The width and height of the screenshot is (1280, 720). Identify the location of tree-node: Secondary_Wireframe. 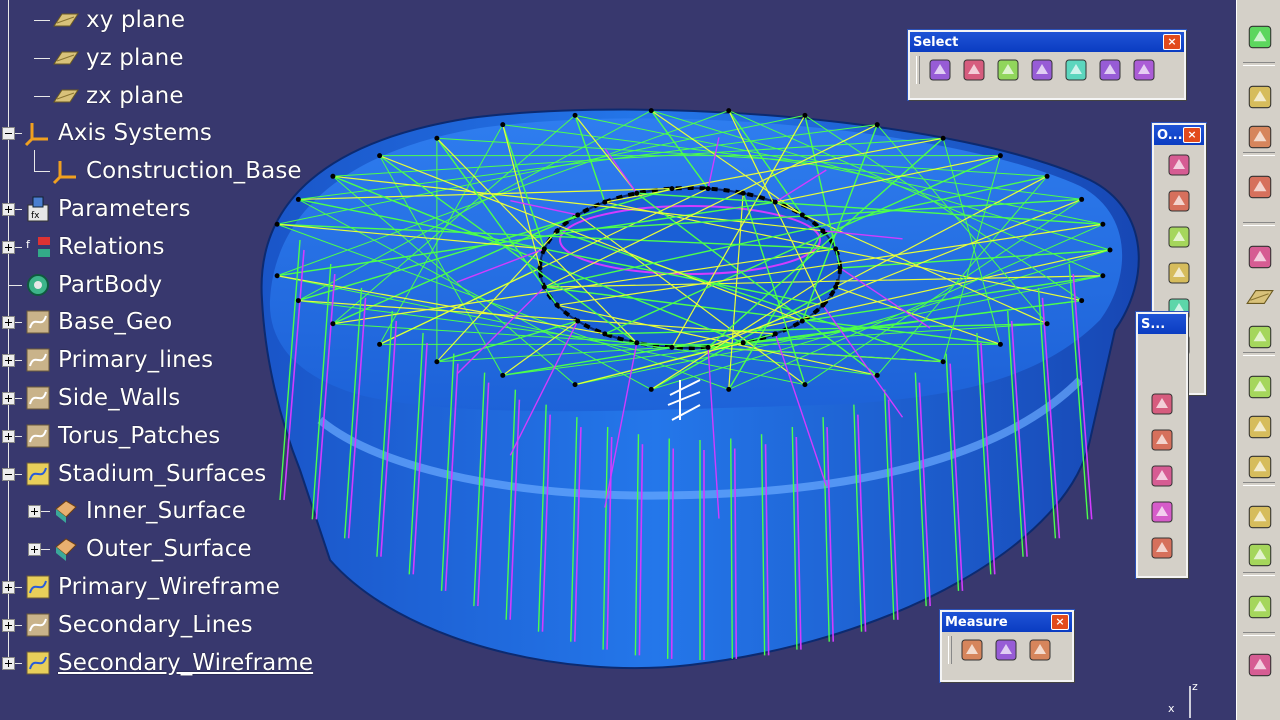
(168, 663).